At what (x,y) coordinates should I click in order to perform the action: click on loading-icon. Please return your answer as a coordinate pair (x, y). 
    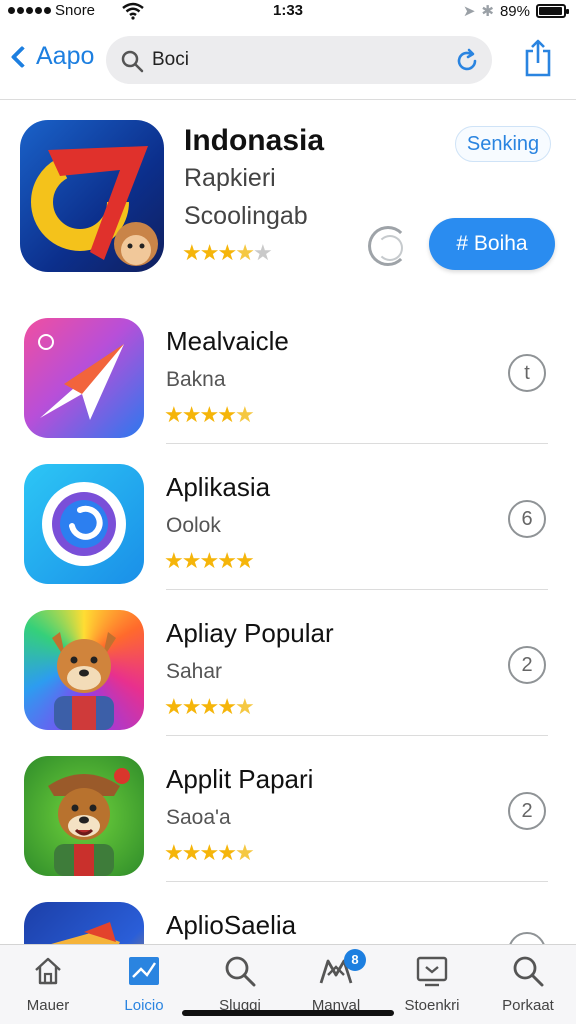
    Looking at the image, I should click on (388, 246).